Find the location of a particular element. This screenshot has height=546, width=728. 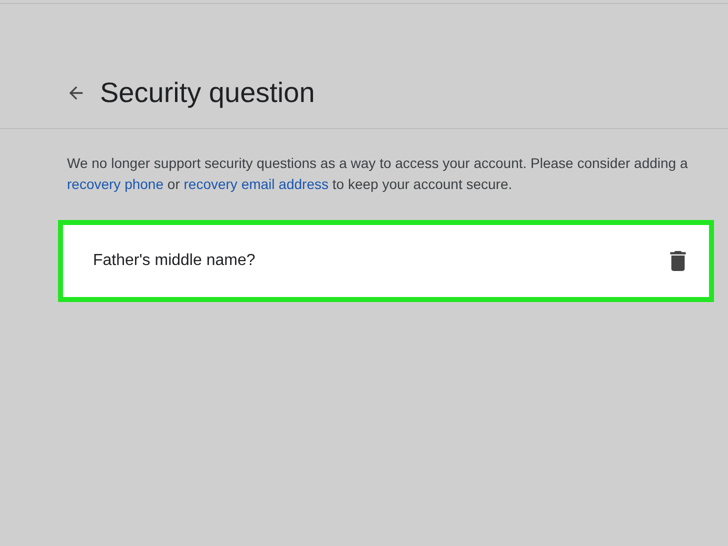

security-question: Father's middle name? is located at coordinates (174, 261).